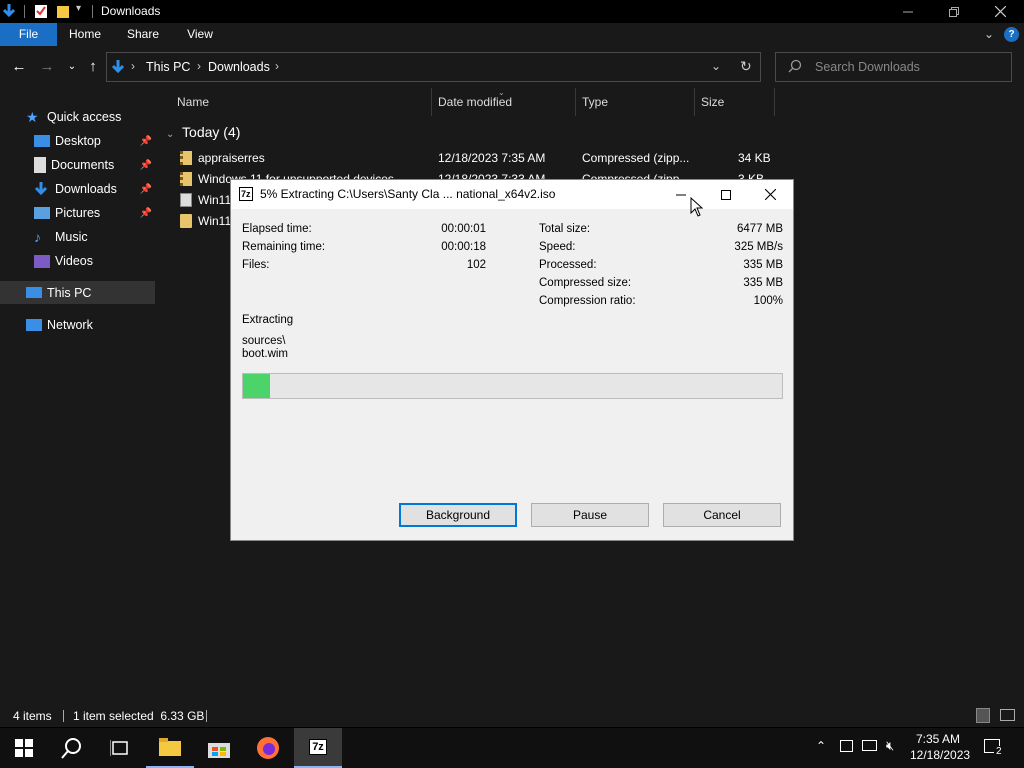 This screenshot has height=768, width=1024. I want to click on 7zip-taskbar-button: 7z, so click(318, 748).